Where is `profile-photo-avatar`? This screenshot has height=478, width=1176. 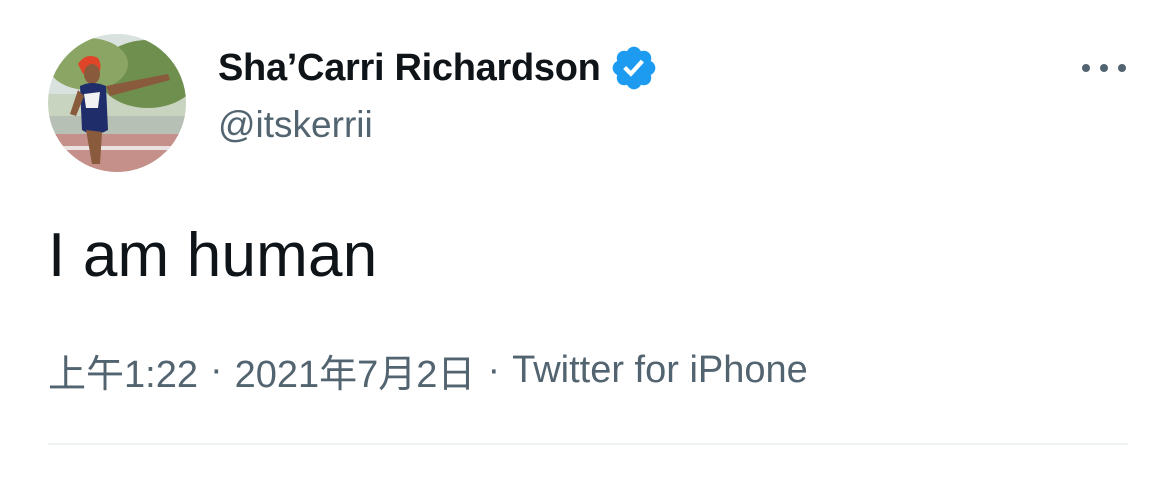
profile-photo-avatar is located at coordinates (117, 103).